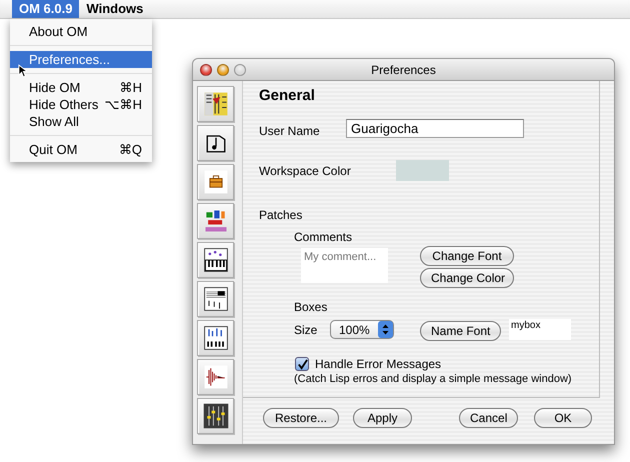 The image size is (630, 462). I want to click on cancel-button: Cancel, so click(488, 418).